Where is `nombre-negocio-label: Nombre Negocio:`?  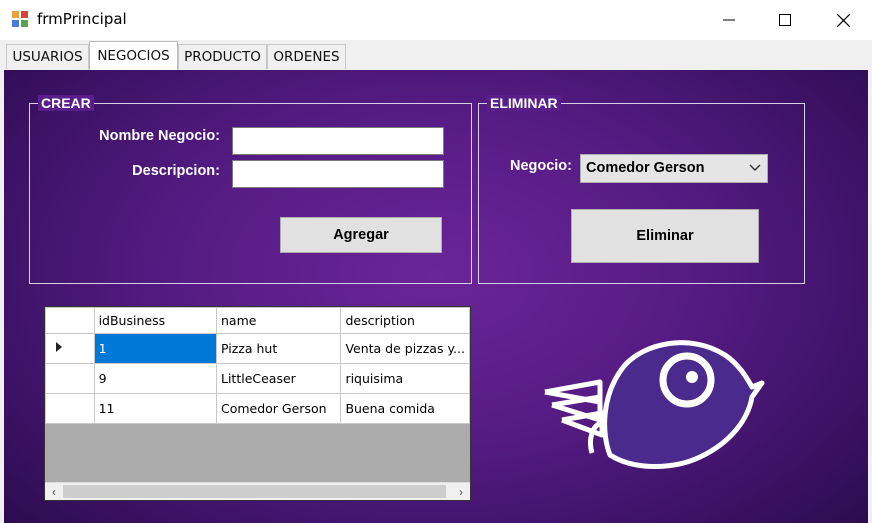
nombre-negocio-label: Nombre Negocio: is located at coordinates (159, 136).